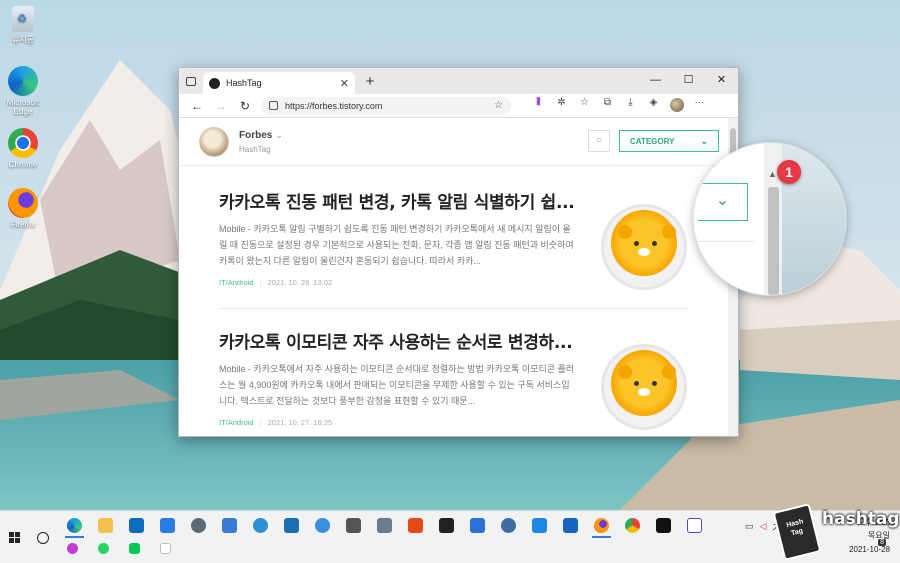  Describe the element at coordinates (198, 525) in the screenshot. I see `settings-sparkle-icon` at that location.